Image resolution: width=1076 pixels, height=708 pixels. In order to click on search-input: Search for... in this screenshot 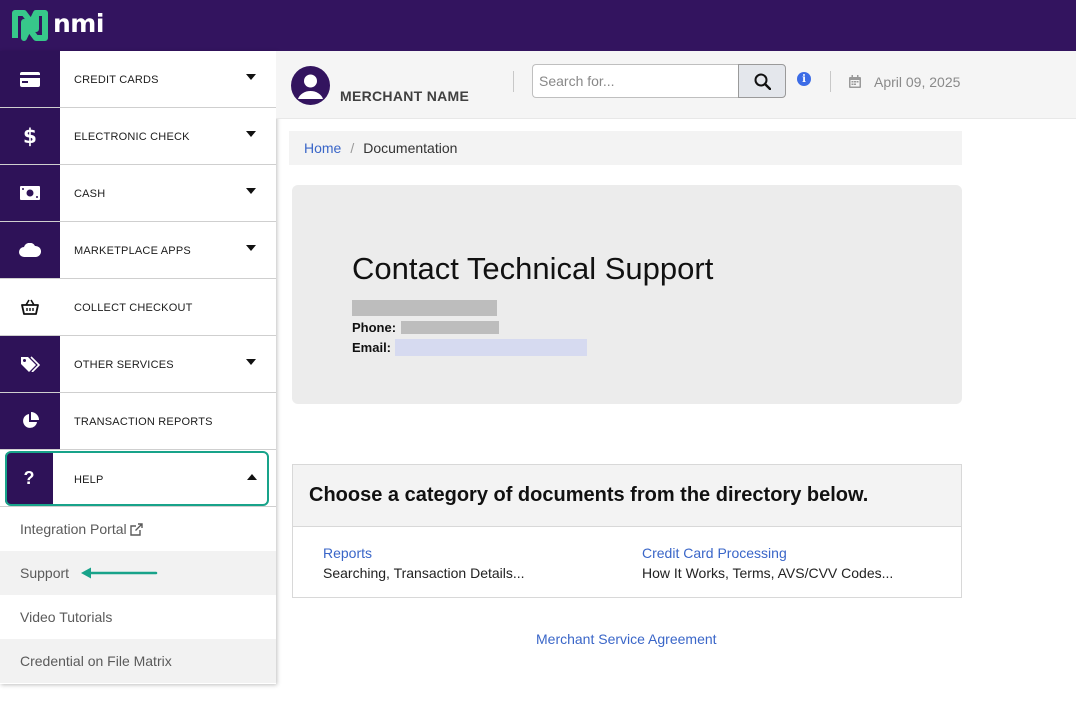, I will do `click(635, 81)`.